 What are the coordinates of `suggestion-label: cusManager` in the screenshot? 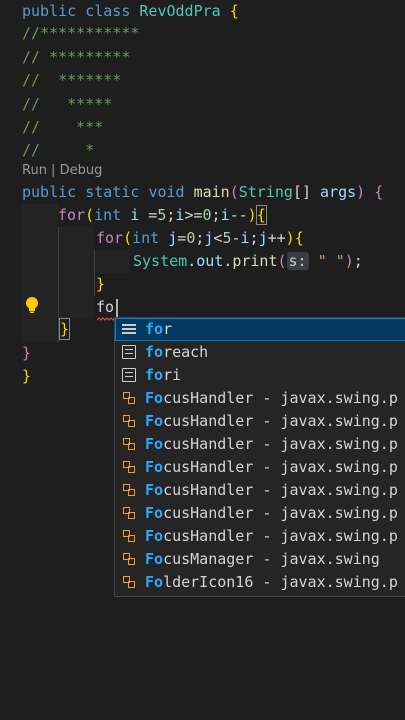 It's located at (208, 559).